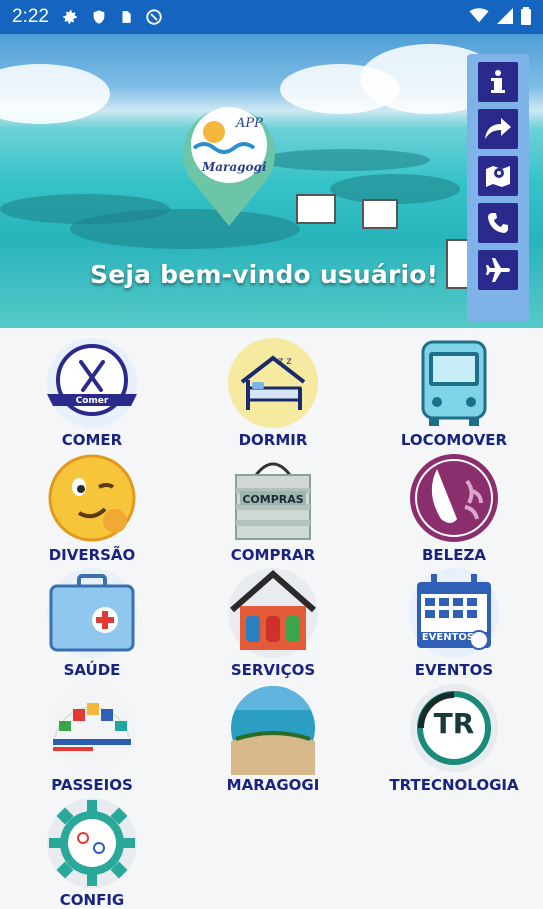 The image size is (543, 909). I want to click on status-bar: 2:22, so click(271, 17).